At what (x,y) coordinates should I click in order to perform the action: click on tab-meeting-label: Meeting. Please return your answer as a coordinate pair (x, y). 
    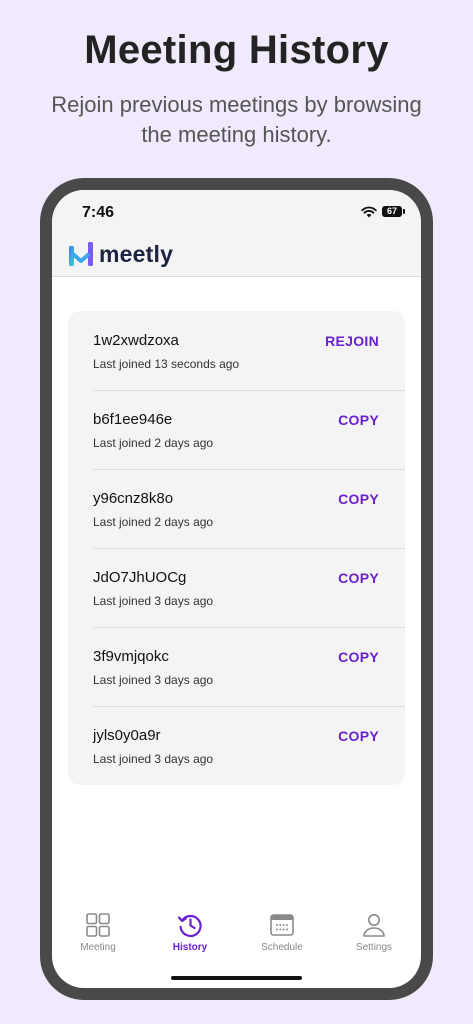
    Looking at the image, I should click on (98, 947).